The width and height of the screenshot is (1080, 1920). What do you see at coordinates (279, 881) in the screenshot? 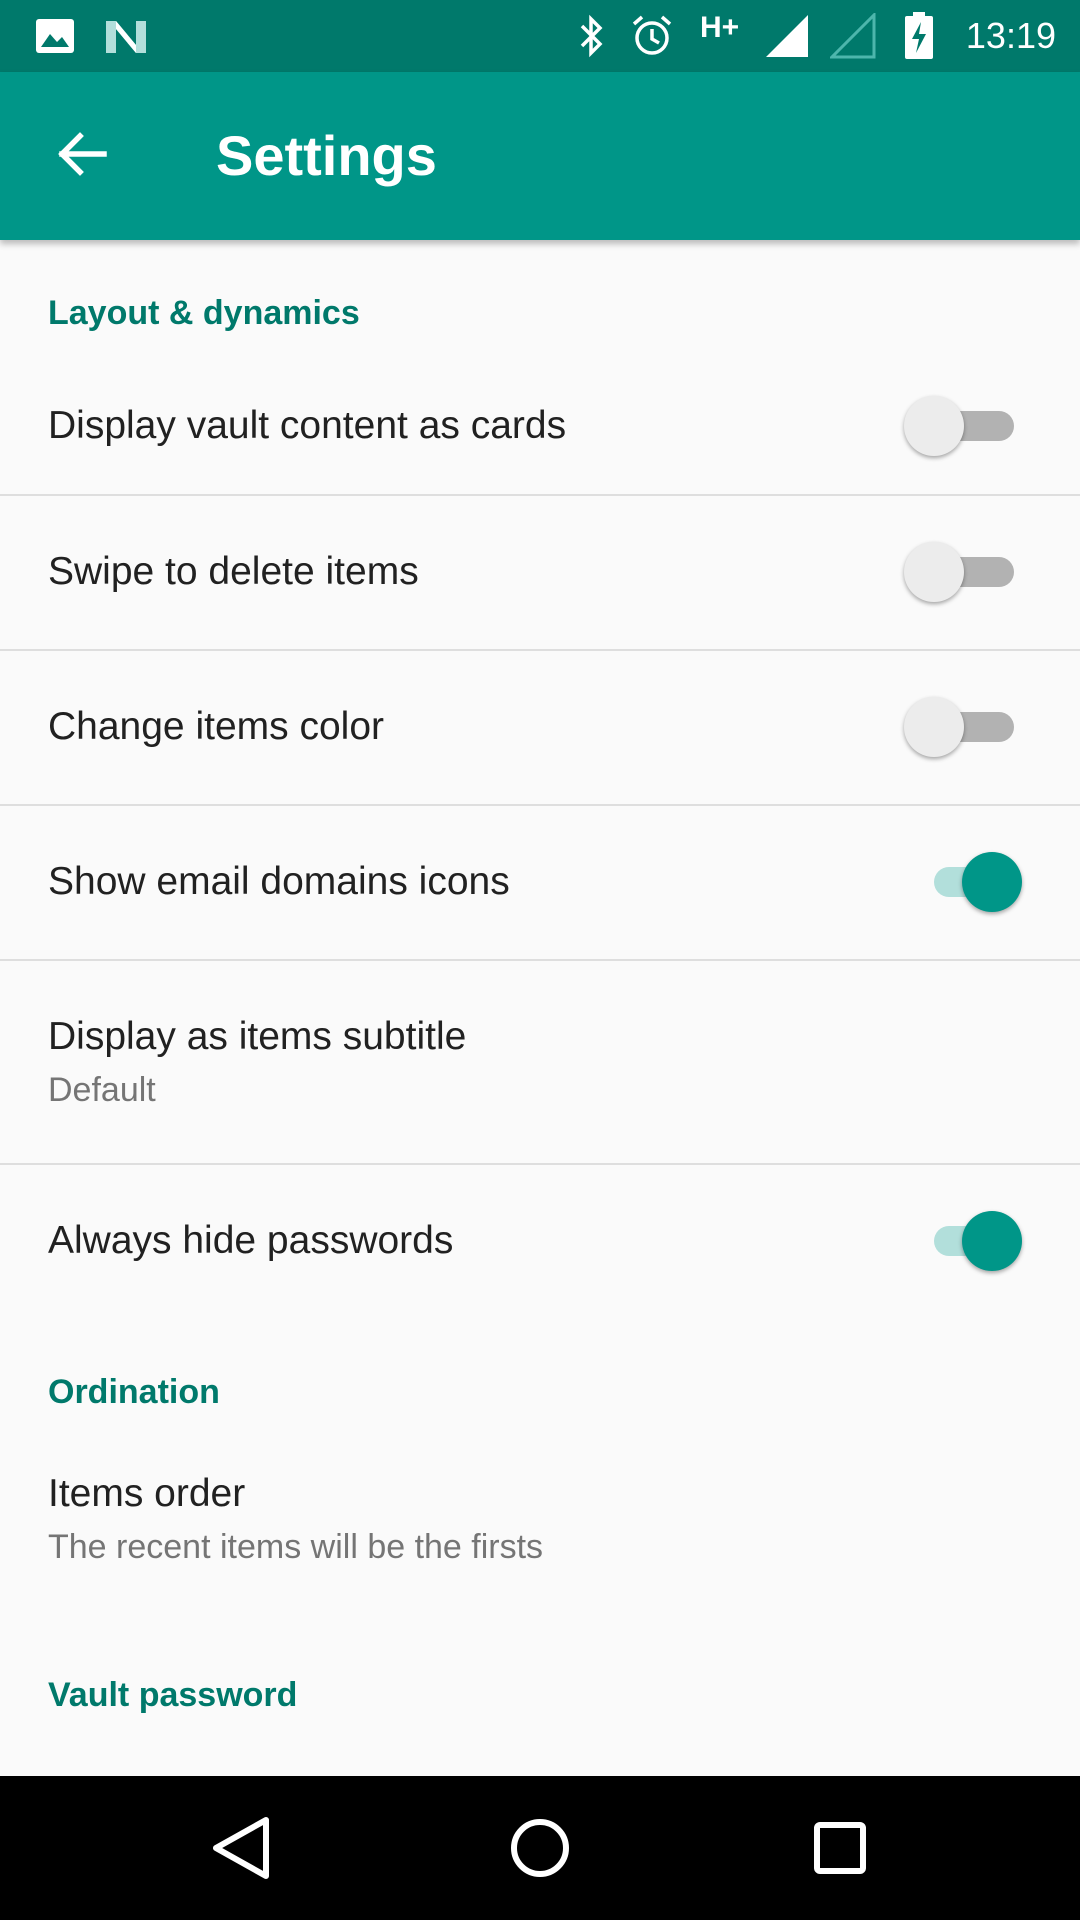
I see `pref-title: Show email domains icons` at bounding box center [279, 881].